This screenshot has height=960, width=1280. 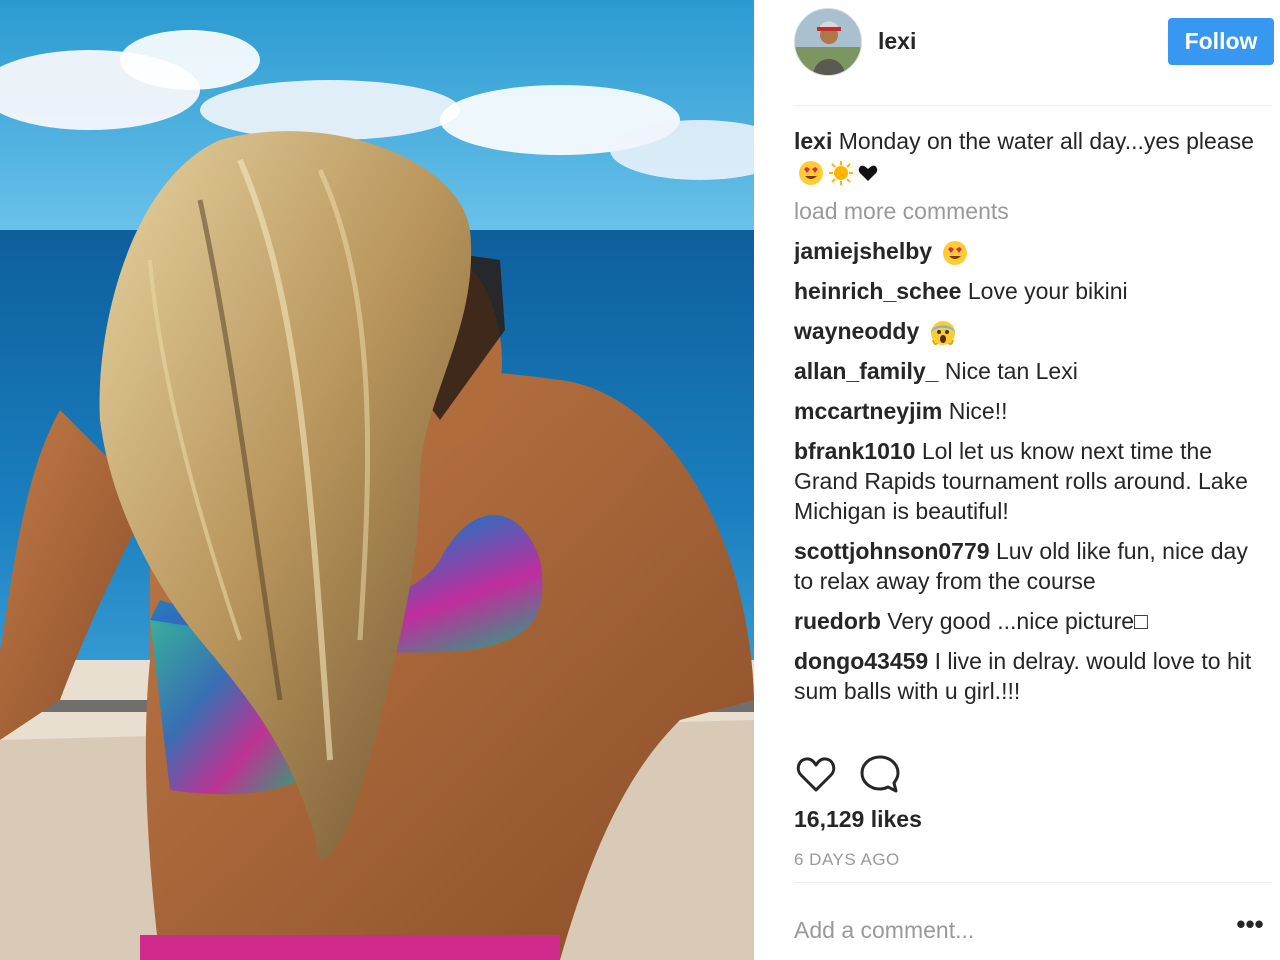 What do you see at coordinates (1024, 411) in the screenshot?
I see `comment-item: mccartneyjim Nice!!` at bounding box center [1024, 411].